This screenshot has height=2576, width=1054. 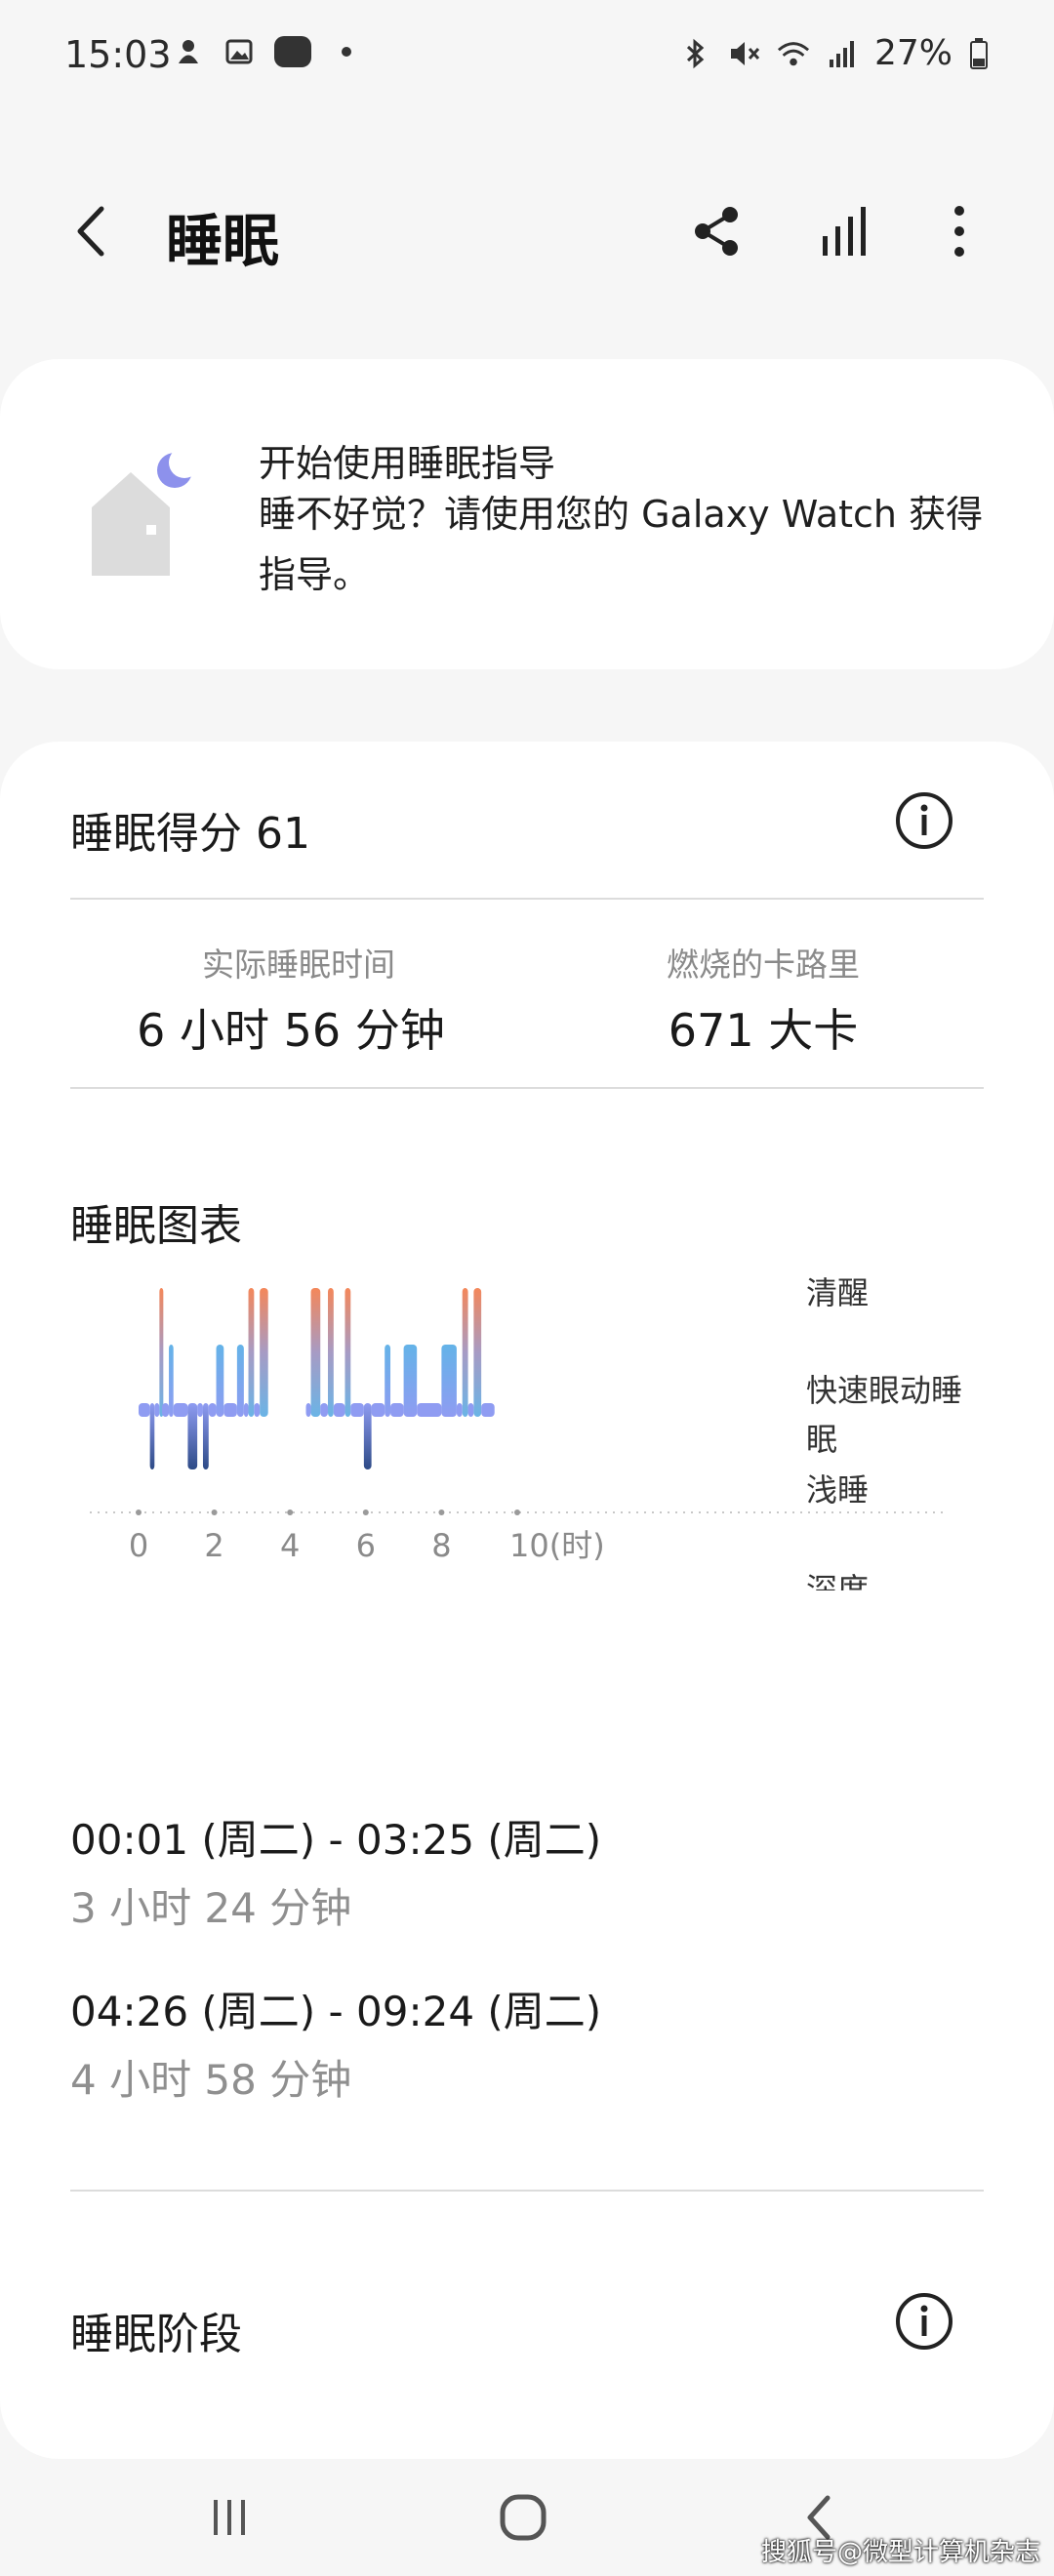 What do you see at coordinates (138, 1545) in the screenshot?
I see `x-tick-label: 0` at bounding box center [138, 1545].